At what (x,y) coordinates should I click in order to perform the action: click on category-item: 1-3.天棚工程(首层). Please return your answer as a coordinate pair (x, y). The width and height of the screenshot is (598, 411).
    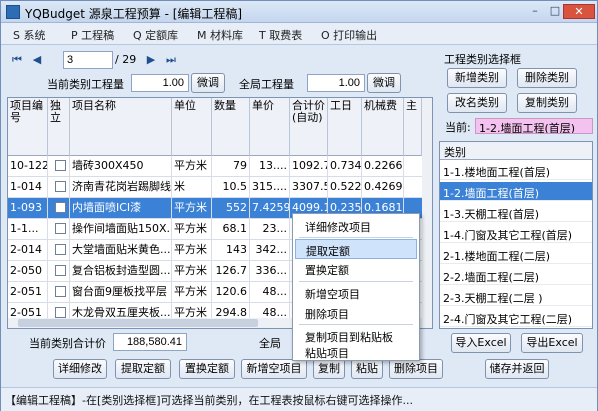
    Looking at the image, I should click on (516, 212).